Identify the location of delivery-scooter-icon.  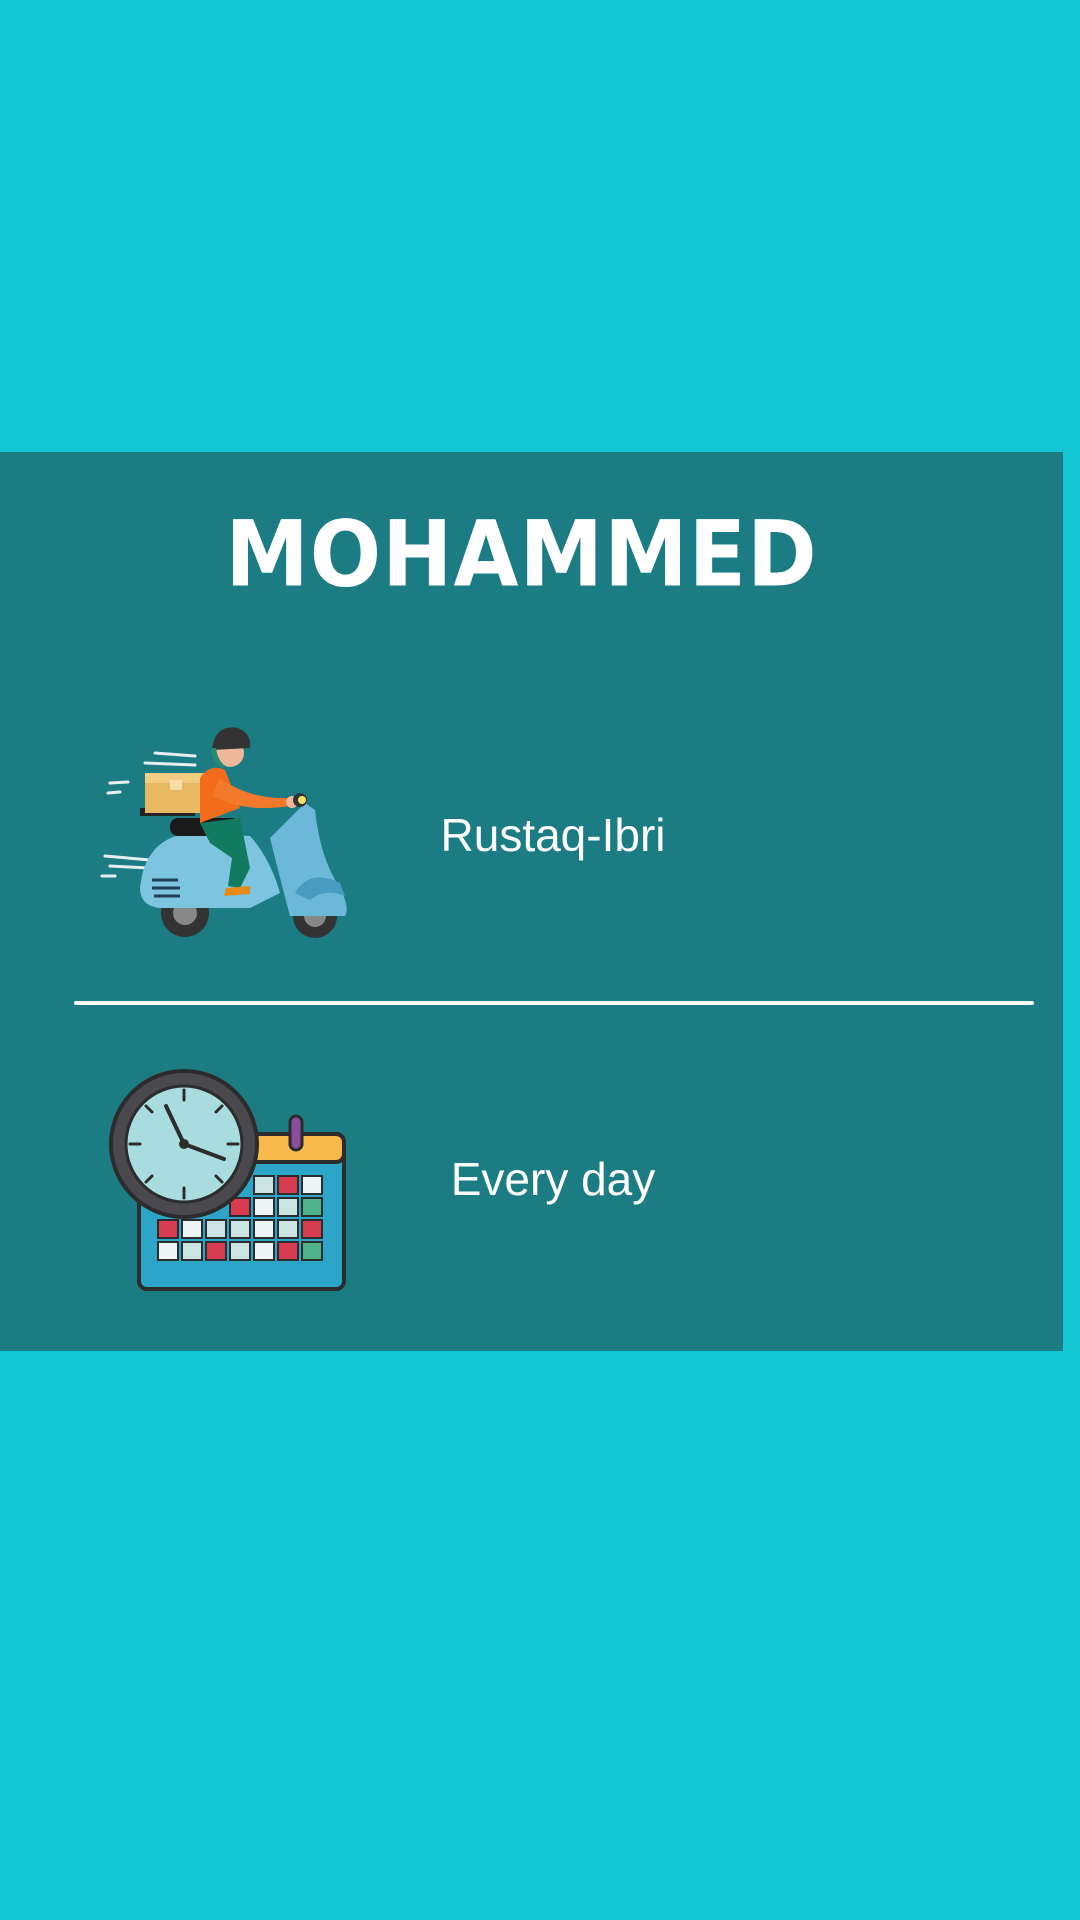
(223, 832).